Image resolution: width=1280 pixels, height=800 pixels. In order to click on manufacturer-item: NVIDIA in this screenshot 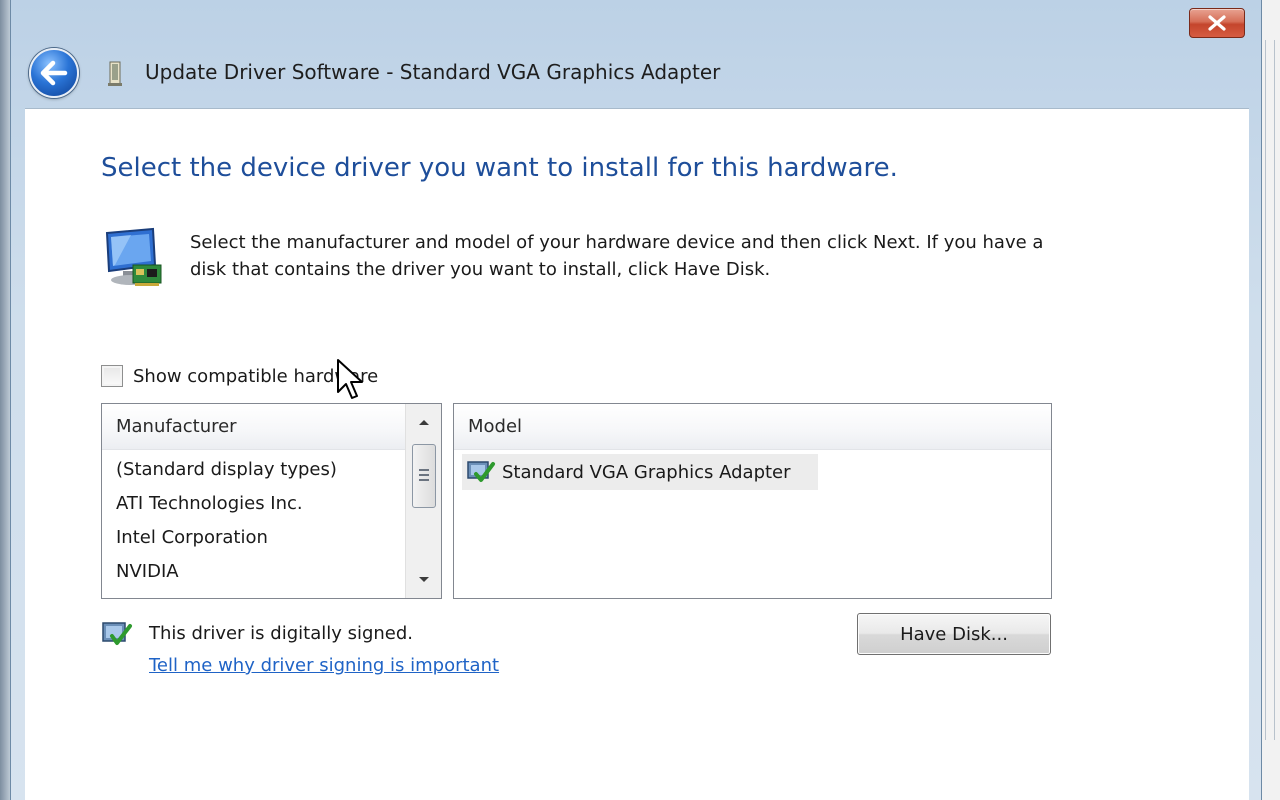, I will do `click(271, 573)`.